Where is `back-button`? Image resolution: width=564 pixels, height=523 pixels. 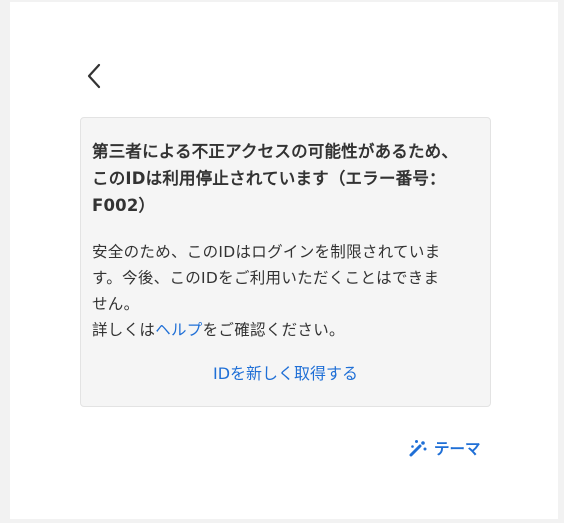 back-button is located at coordinates (94, 76).